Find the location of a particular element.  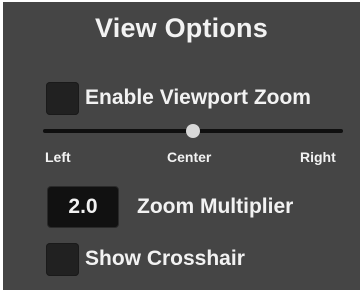

position-slider is located at coordinates (193, 131).